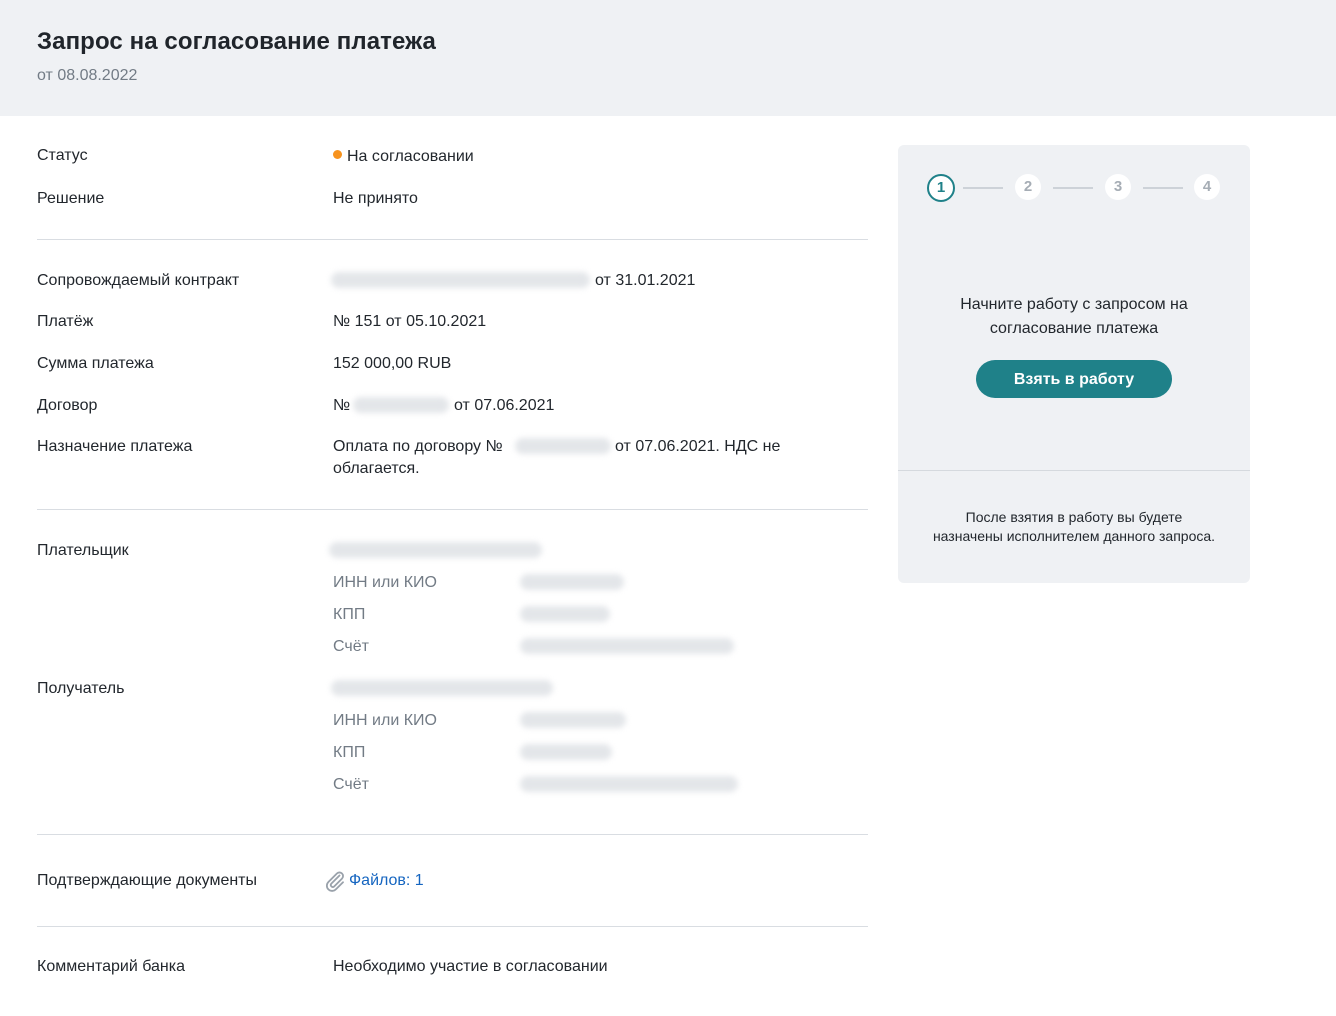 The height and width of the screenshot is (1016, 1336). What do you see at coordinates (573, 720) in the screenshot?
I see `redacted-recipient-inn` at bounding box center [573, 720].